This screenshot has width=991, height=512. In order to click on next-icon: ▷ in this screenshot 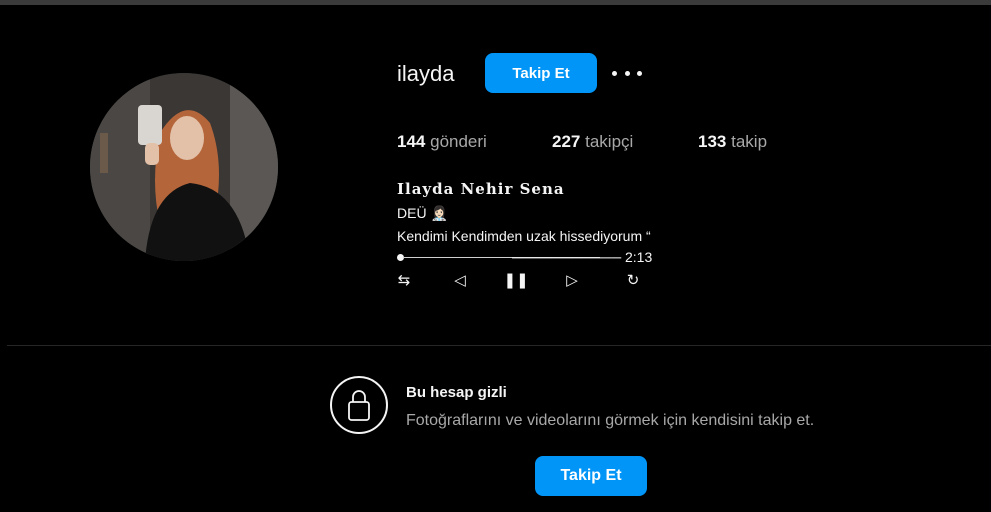, I will do `click(572, 280)`.